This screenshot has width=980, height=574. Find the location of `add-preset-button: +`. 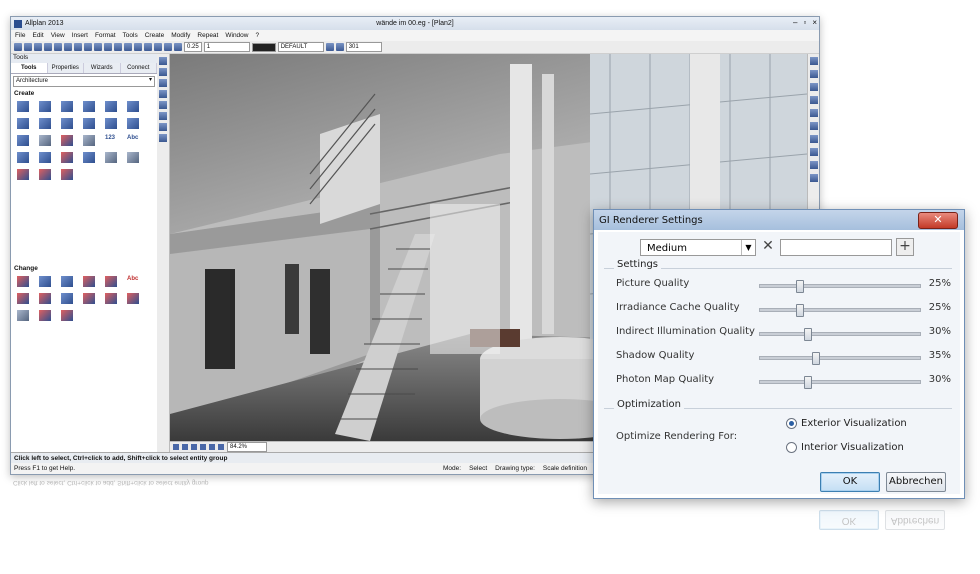

add-preset-button: + is located at coordinates (905, 247).